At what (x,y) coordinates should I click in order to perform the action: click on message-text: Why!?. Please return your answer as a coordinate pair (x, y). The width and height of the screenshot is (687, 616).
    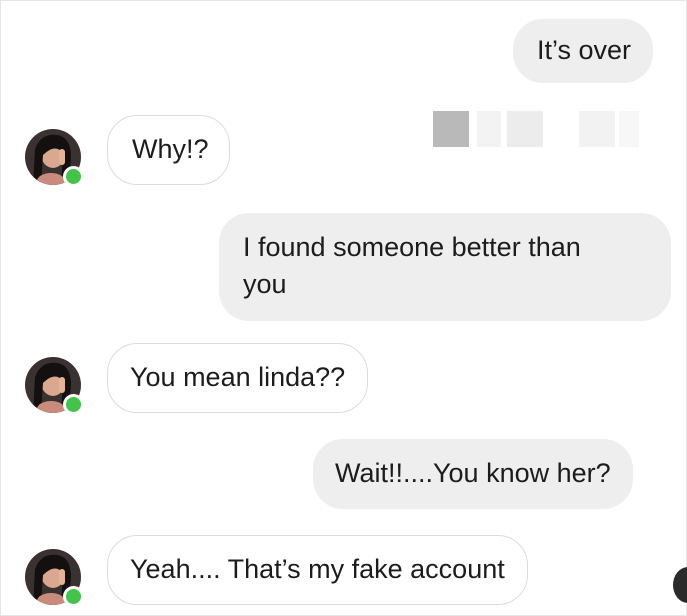
    Looking at the image, I should click on (170, 149).